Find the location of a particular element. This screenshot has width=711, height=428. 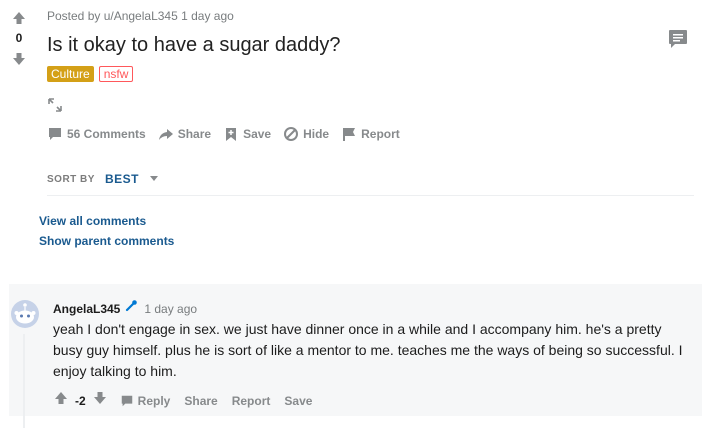

sort-value: BEST is located at coordinates (121, 179).